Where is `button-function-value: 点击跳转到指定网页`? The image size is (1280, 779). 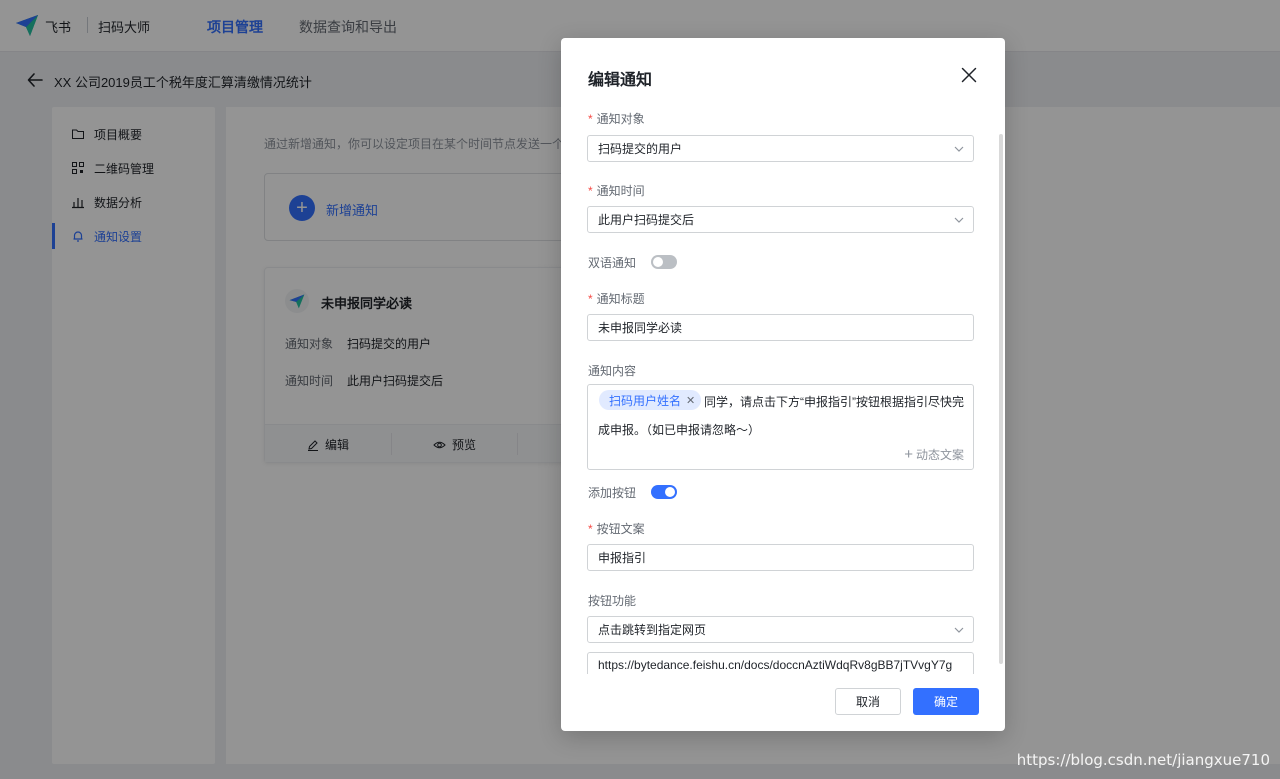
button-function-value: 点击跳转到指定网页 is located at coordinates (652, 630).